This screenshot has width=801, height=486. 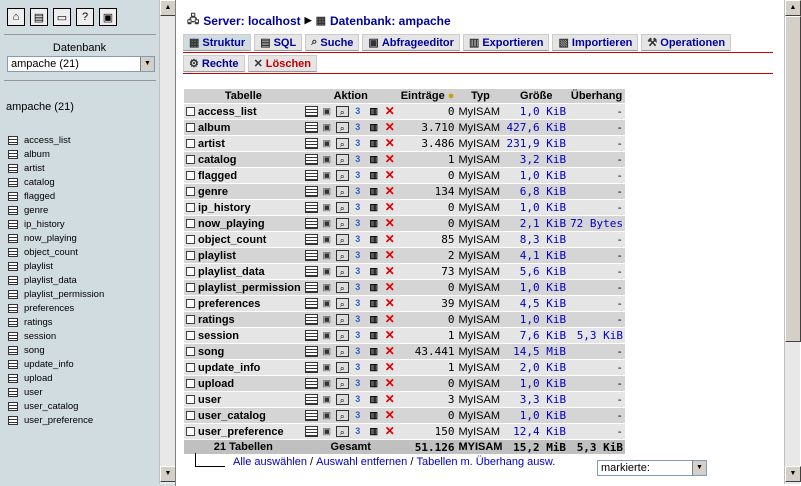 What do you see at coordinates (47, 140) in the screenshot?
I see `sidebar-table-label: access_list` at bounding box center [47, 140].